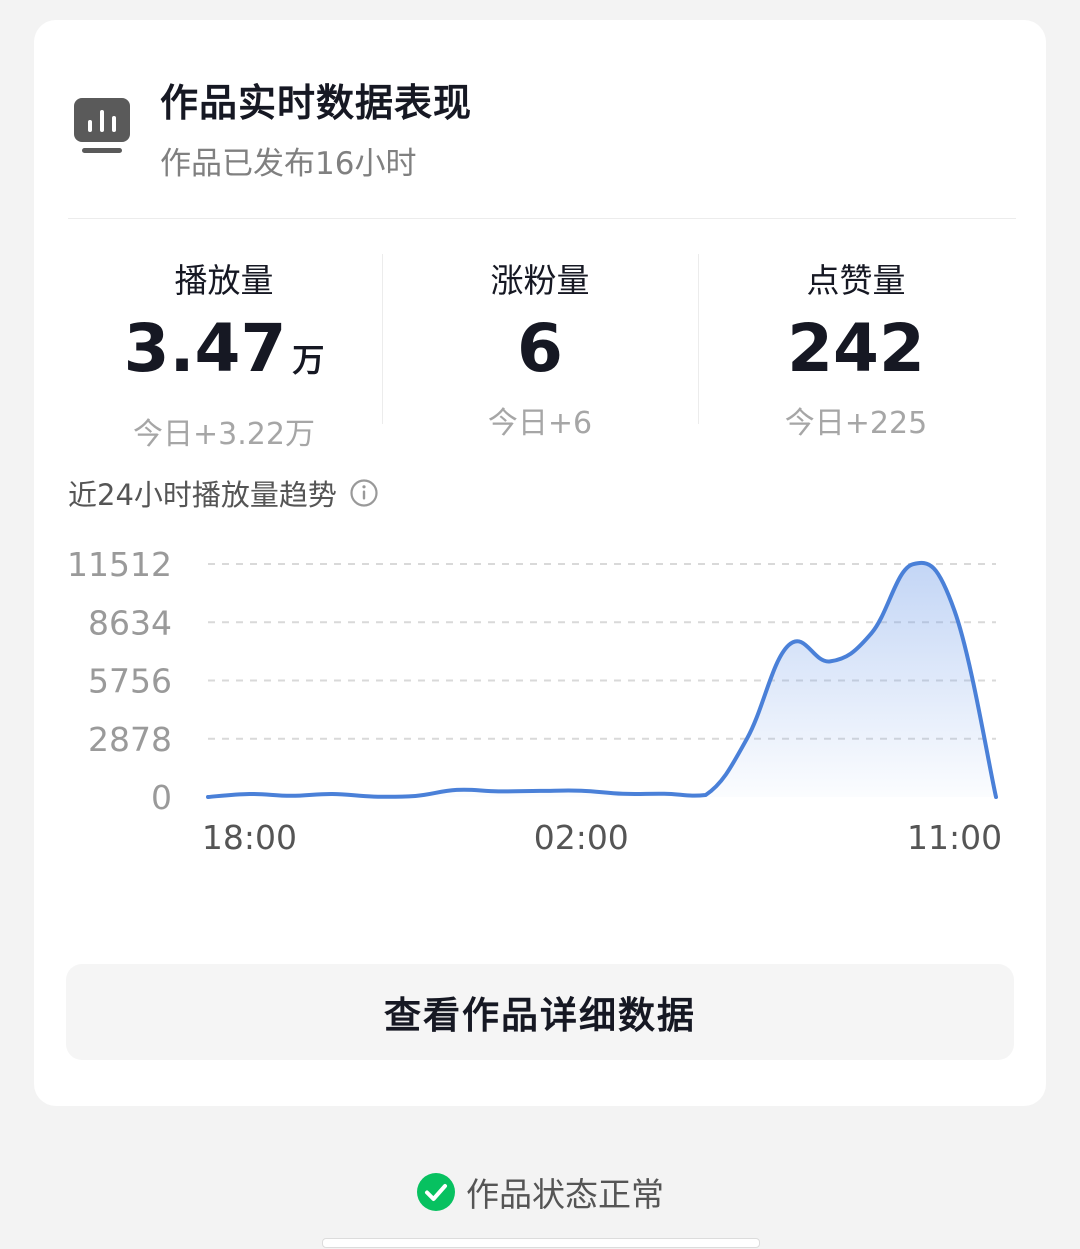  What do you see at coordinates (581, 837) in the screenshot?
I see `x-tick-label: 02:00` at bounding box center [581, 837].